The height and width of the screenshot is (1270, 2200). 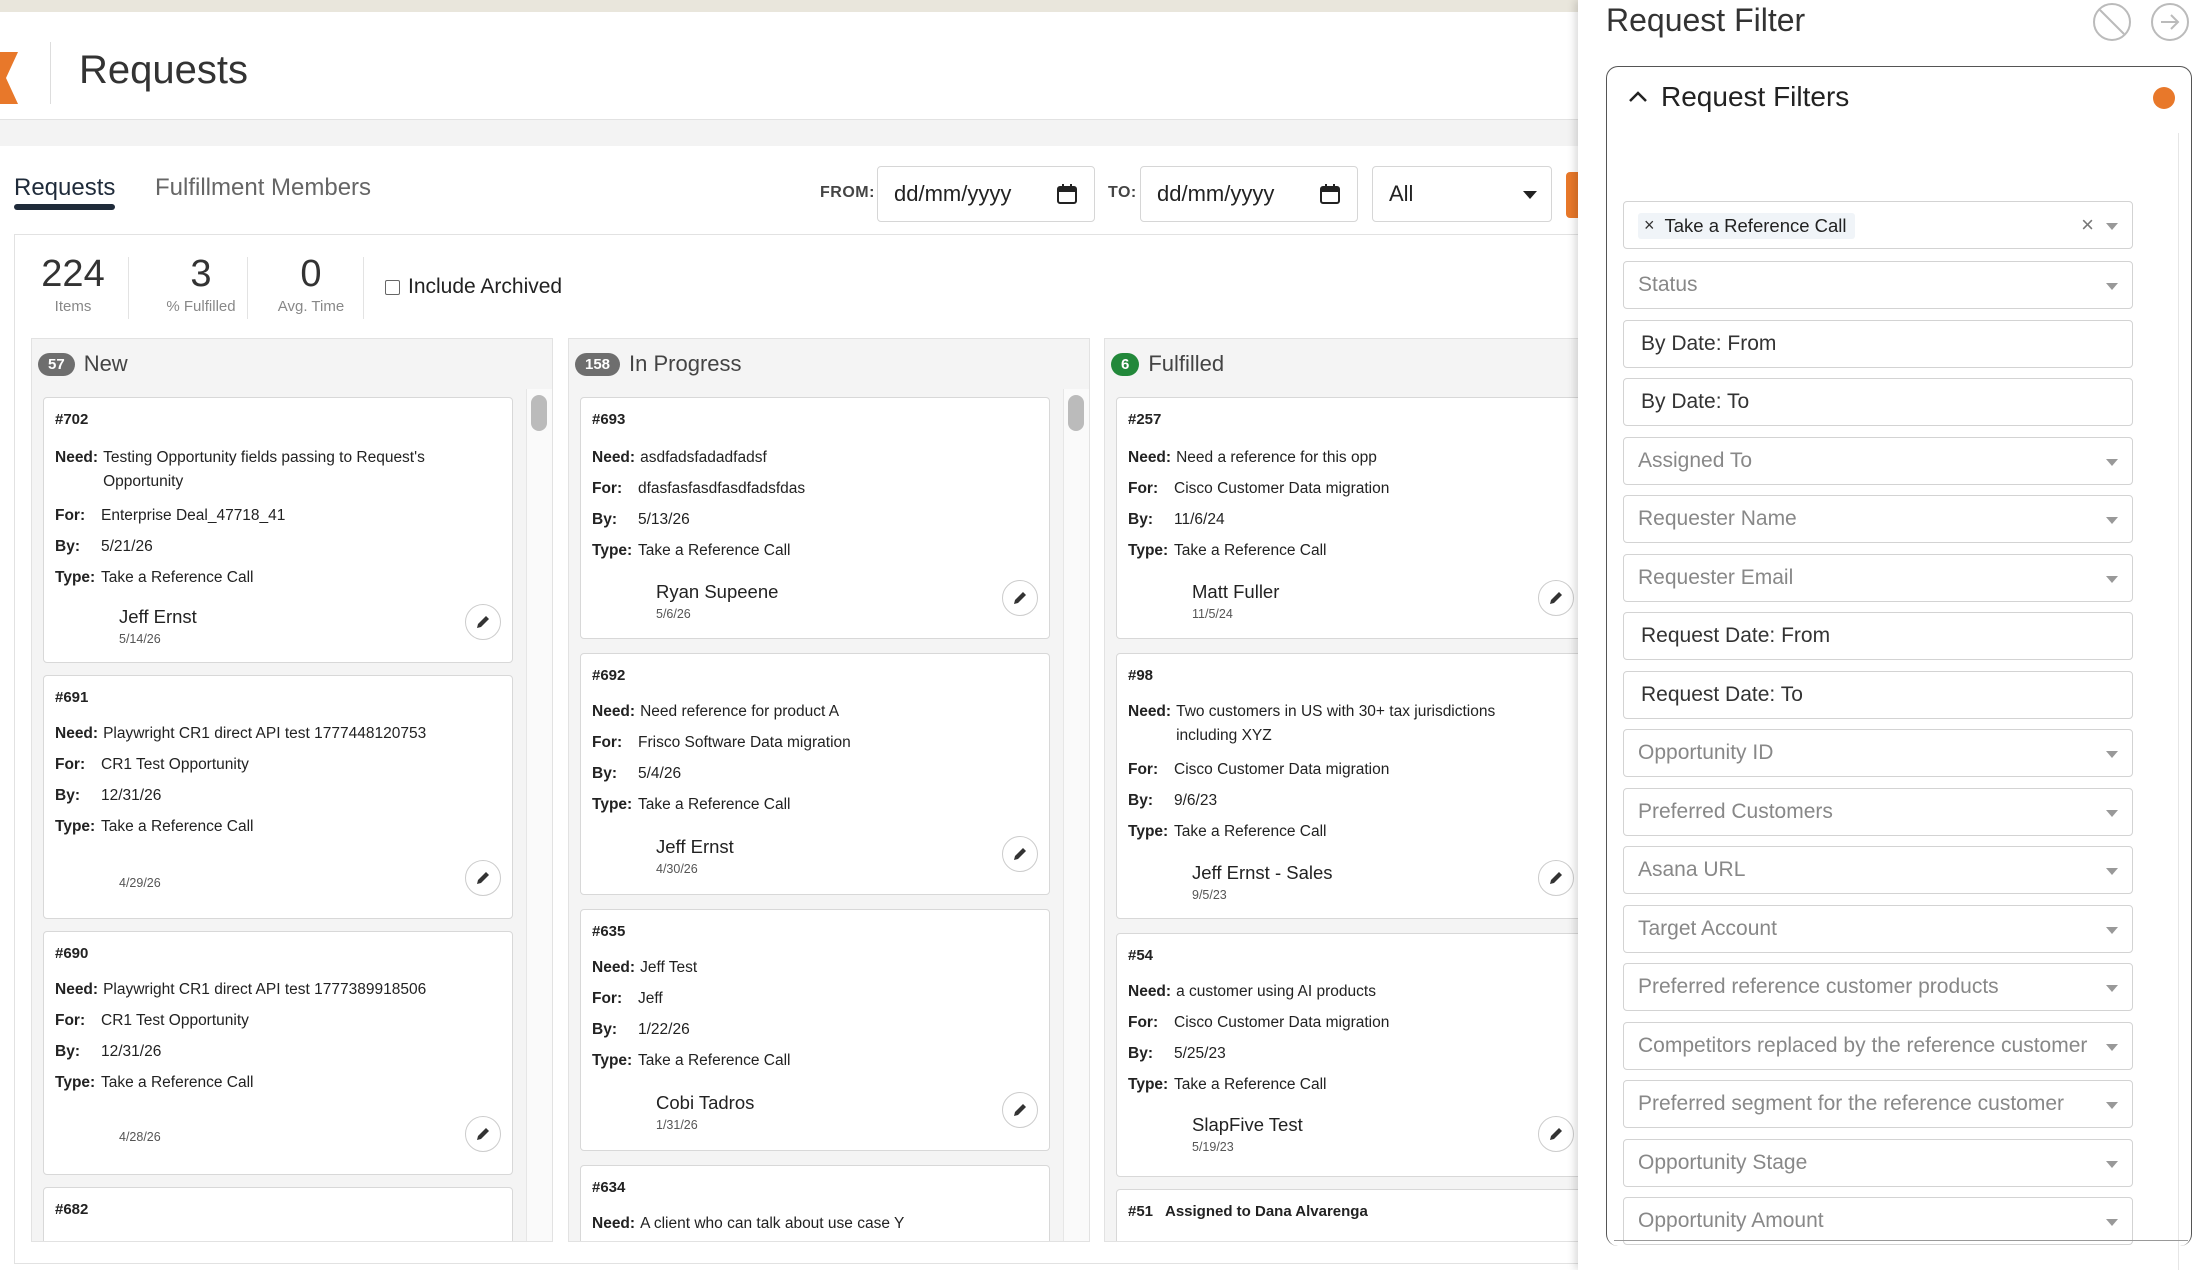 What do you see at coordinates (1878, 987) in the screenshot?
I see `preferred-reference-customer-products-field: Preferred reference customer products` at bounding box center [1878, 987].